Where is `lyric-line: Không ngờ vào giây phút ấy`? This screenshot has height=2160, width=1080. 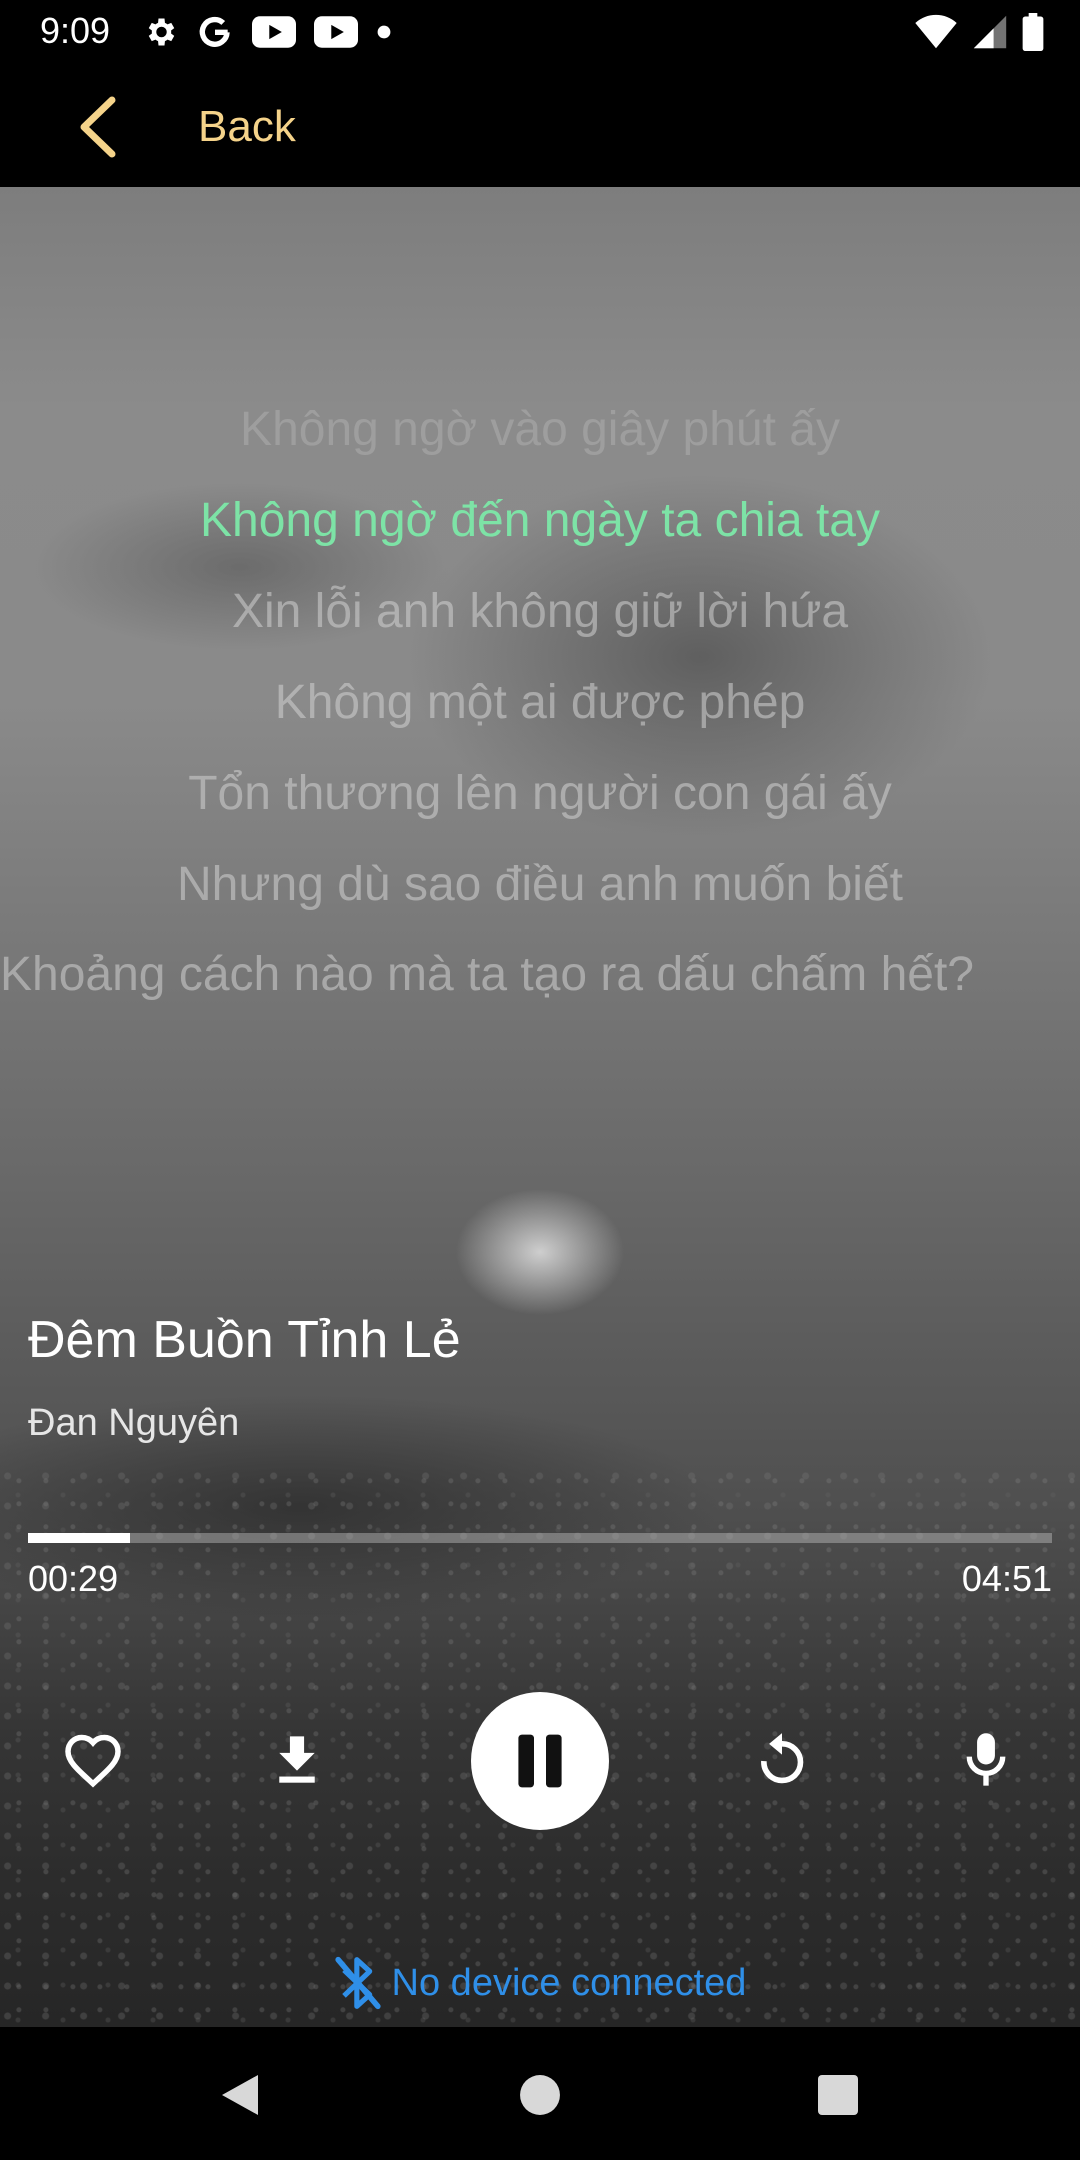
lyric-line: Không ngờ vào giây phút ấy is located at coordinates (540, 429).